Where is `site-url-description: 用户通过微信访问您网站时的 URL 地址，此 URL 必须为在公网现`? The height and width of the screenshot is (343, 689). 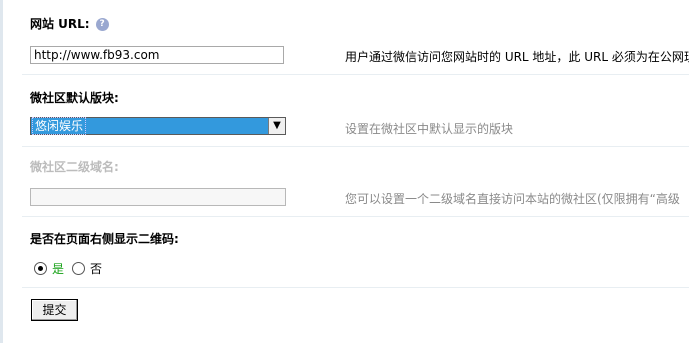 site-url-description: 用户通过微信访问您网站时的 URL 地址，此 URL 必须为在公网现 is located at coordinates (517, 57).